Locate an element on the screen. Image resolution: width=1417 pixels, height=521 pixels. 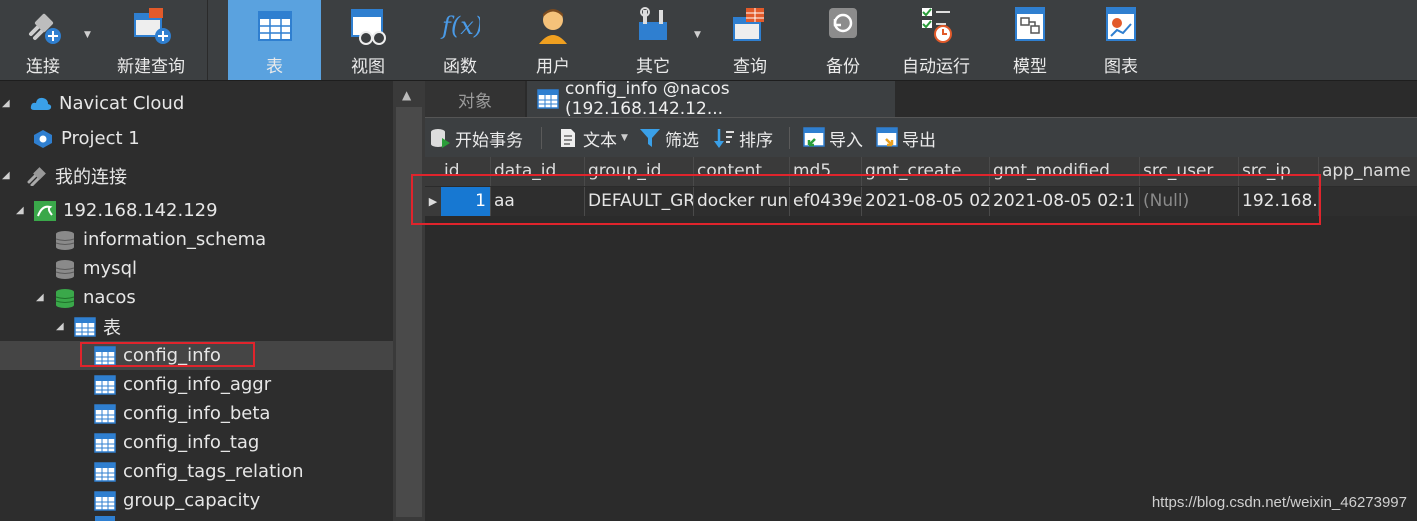
plug-icon is located at coordinates (45, 28).